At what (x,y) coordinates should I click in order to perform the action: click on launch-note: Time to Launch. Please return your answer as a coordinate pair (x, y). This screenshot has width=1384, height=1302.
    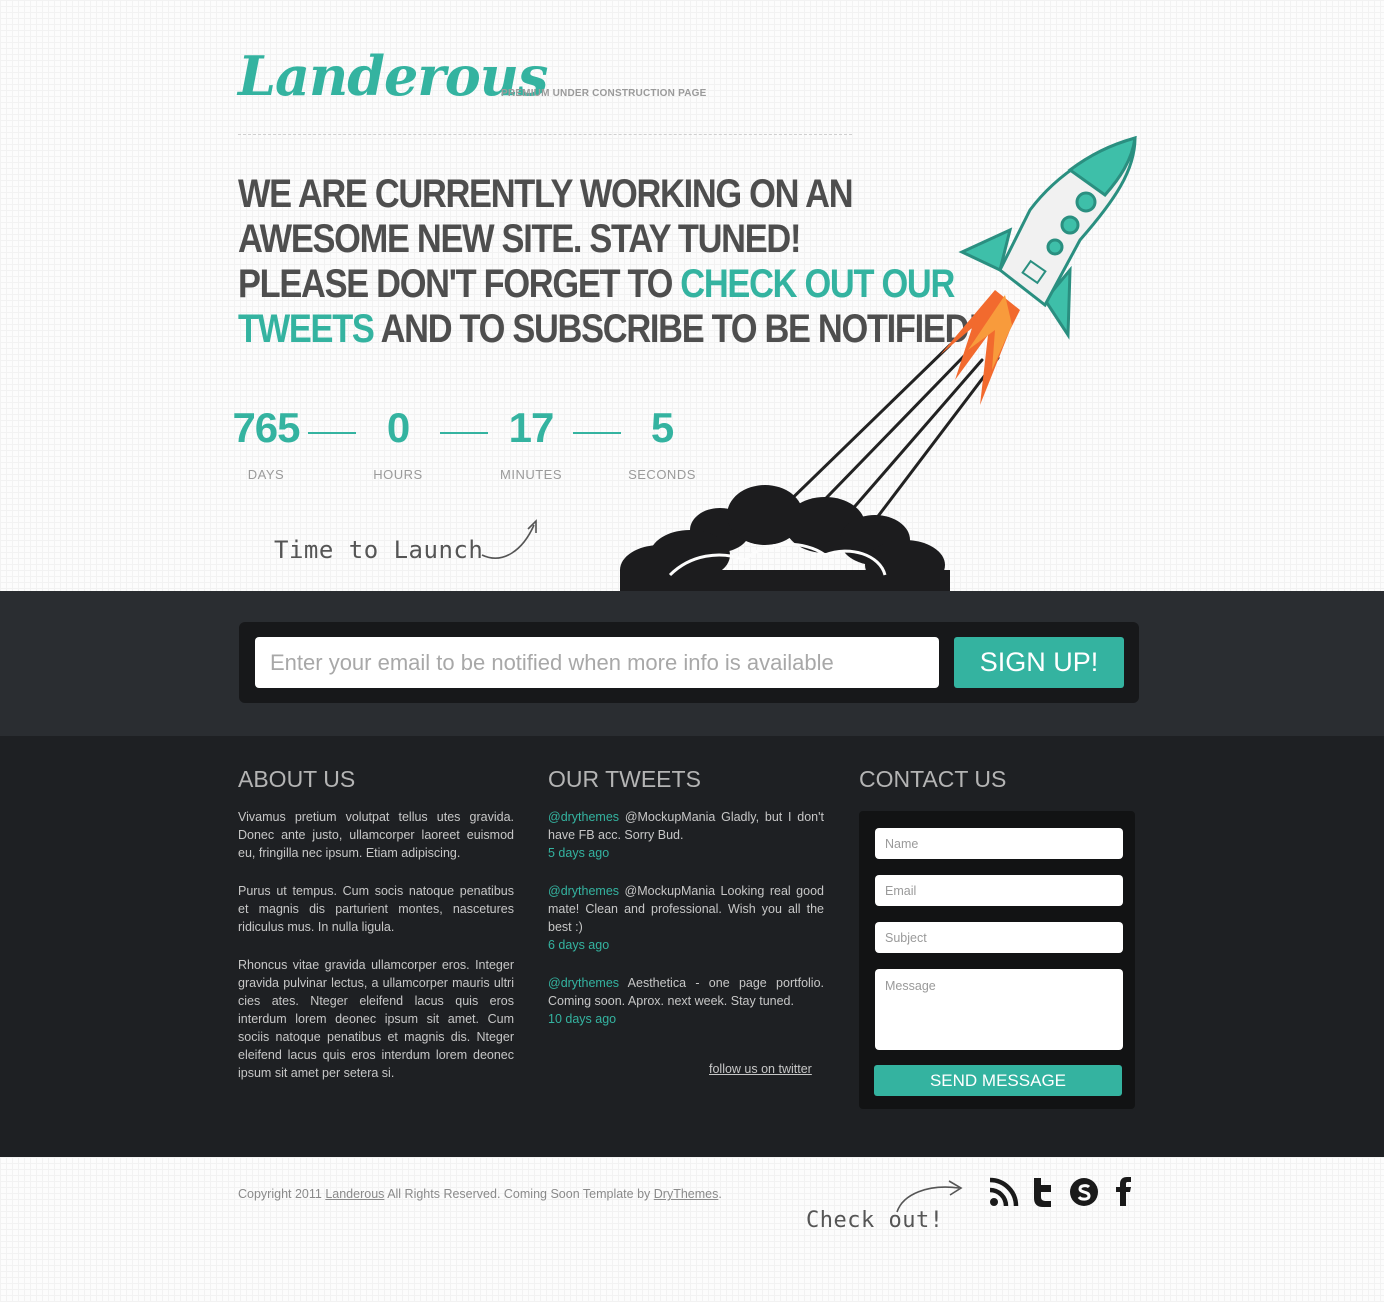
    Looking at the image, I should click on (379, 550).